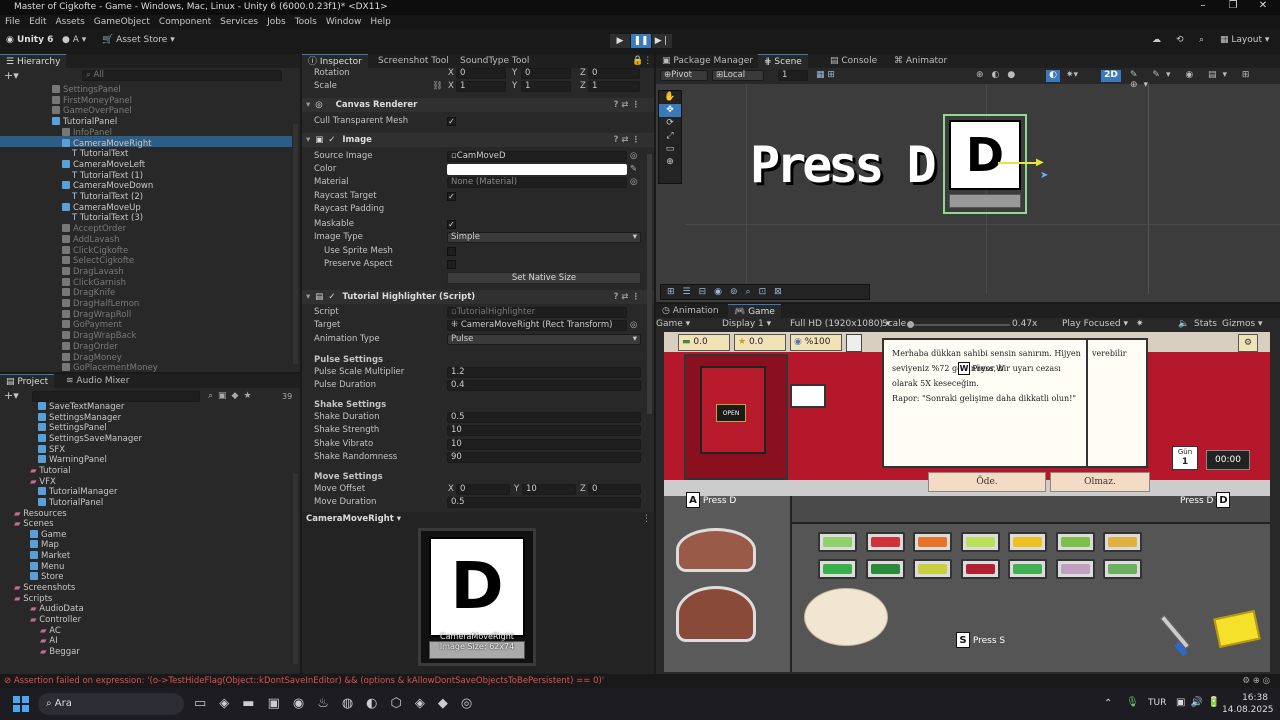 The height and width of the screenshot is (720, 1280). I want to click on color-swatch, so click(537, 169).